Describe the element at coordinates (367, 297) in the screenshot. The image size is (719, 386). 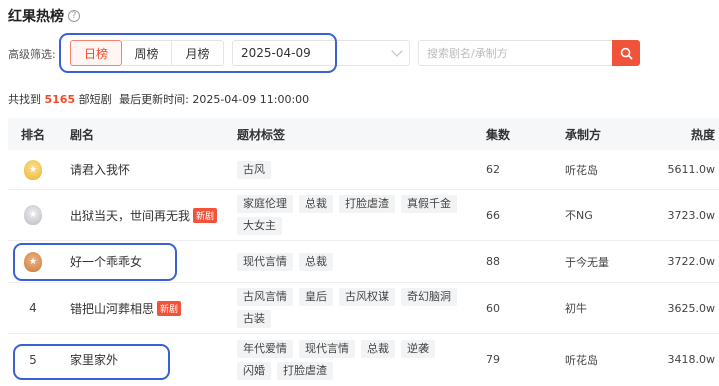
I see `genre-tag: 古风权谋` at that location.